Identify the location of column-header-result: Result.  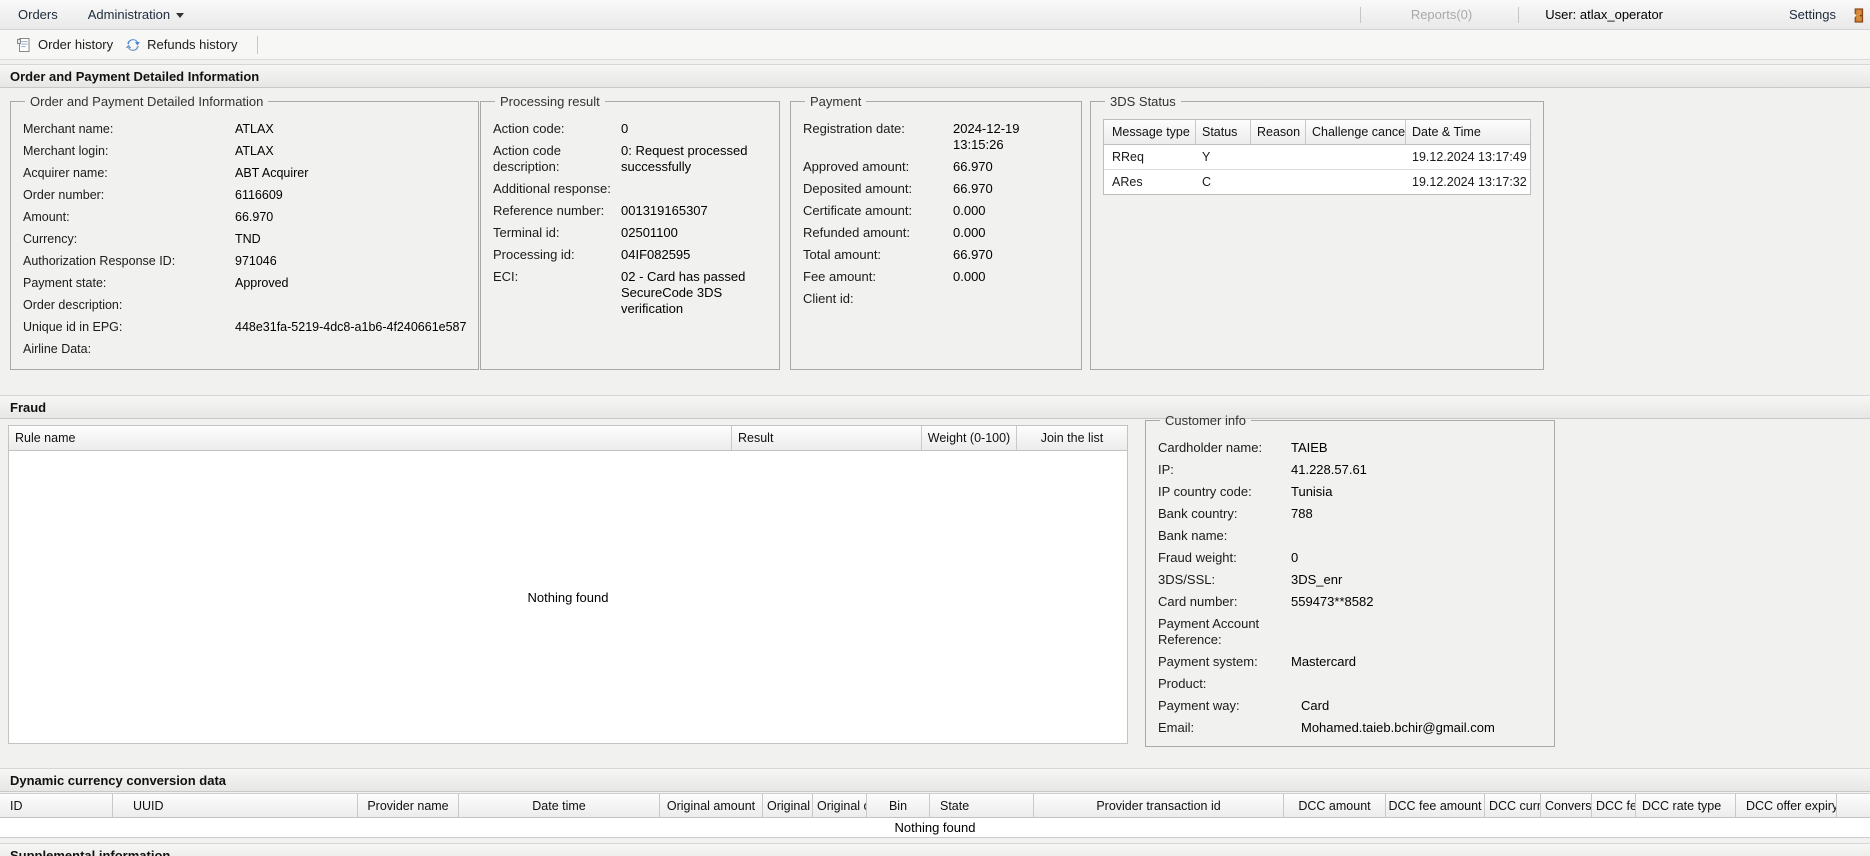
(827, 438).